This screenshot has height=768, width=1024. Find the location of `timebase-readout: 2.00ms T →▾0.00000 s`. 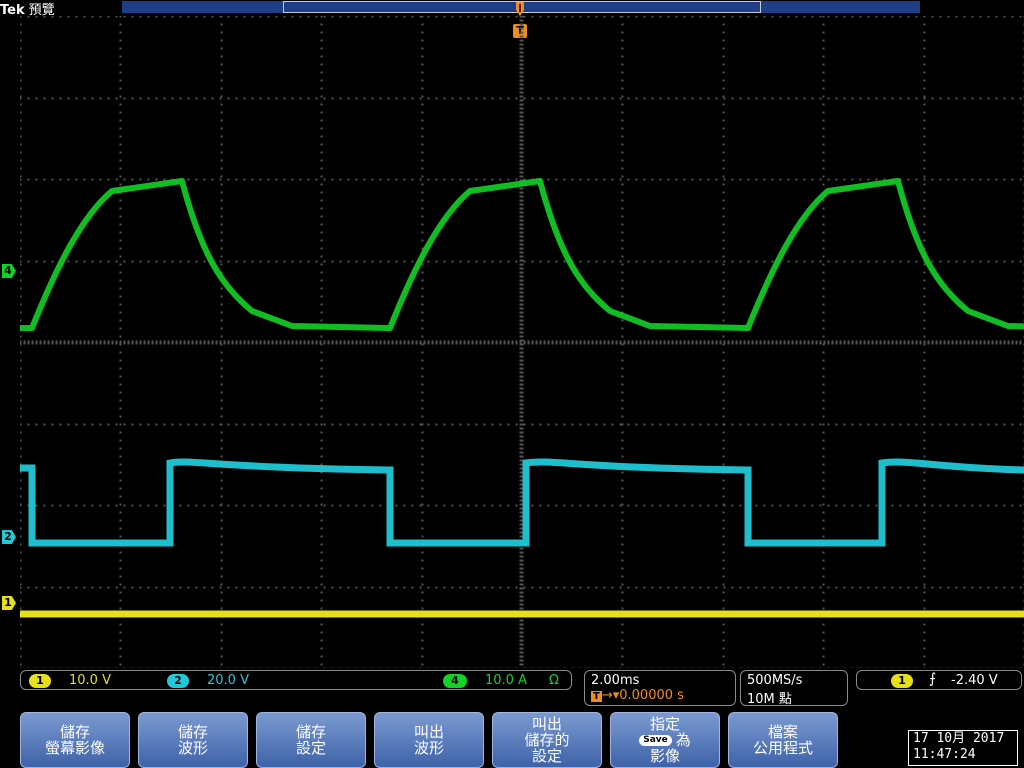

timebase-readout: 2.00ms T →▾0.00000 s is located at coordinates (660, 688).